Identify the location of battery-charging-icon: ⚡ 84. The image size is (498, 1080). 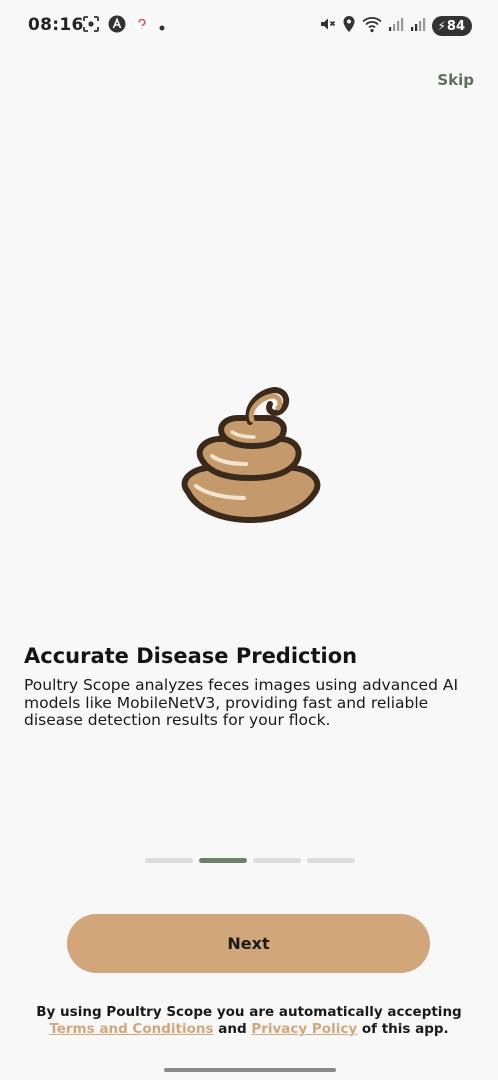
(452, 26).